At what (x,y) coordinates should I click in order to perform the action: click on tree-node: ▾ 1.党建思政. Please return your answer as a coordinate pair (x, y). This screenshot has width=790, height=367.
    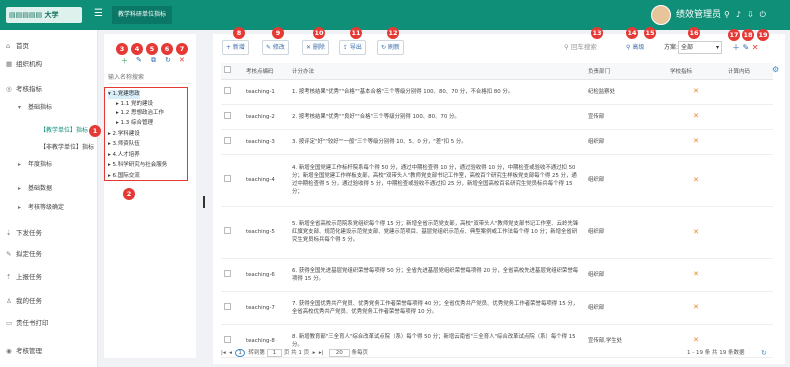
    Looking at the image, I should click on (124, 94).